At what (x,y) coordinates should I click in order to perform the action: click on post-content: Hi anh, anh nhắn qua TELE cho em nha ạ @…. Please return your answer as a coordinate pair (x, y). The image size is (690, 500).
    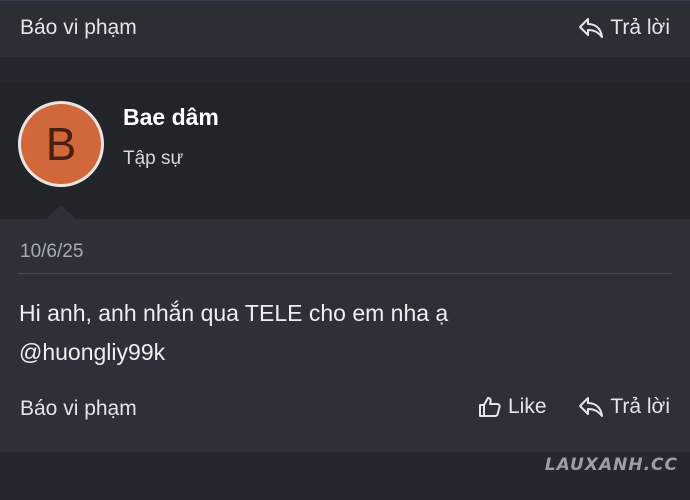
    Looking at the image, I should click on (344, 333).